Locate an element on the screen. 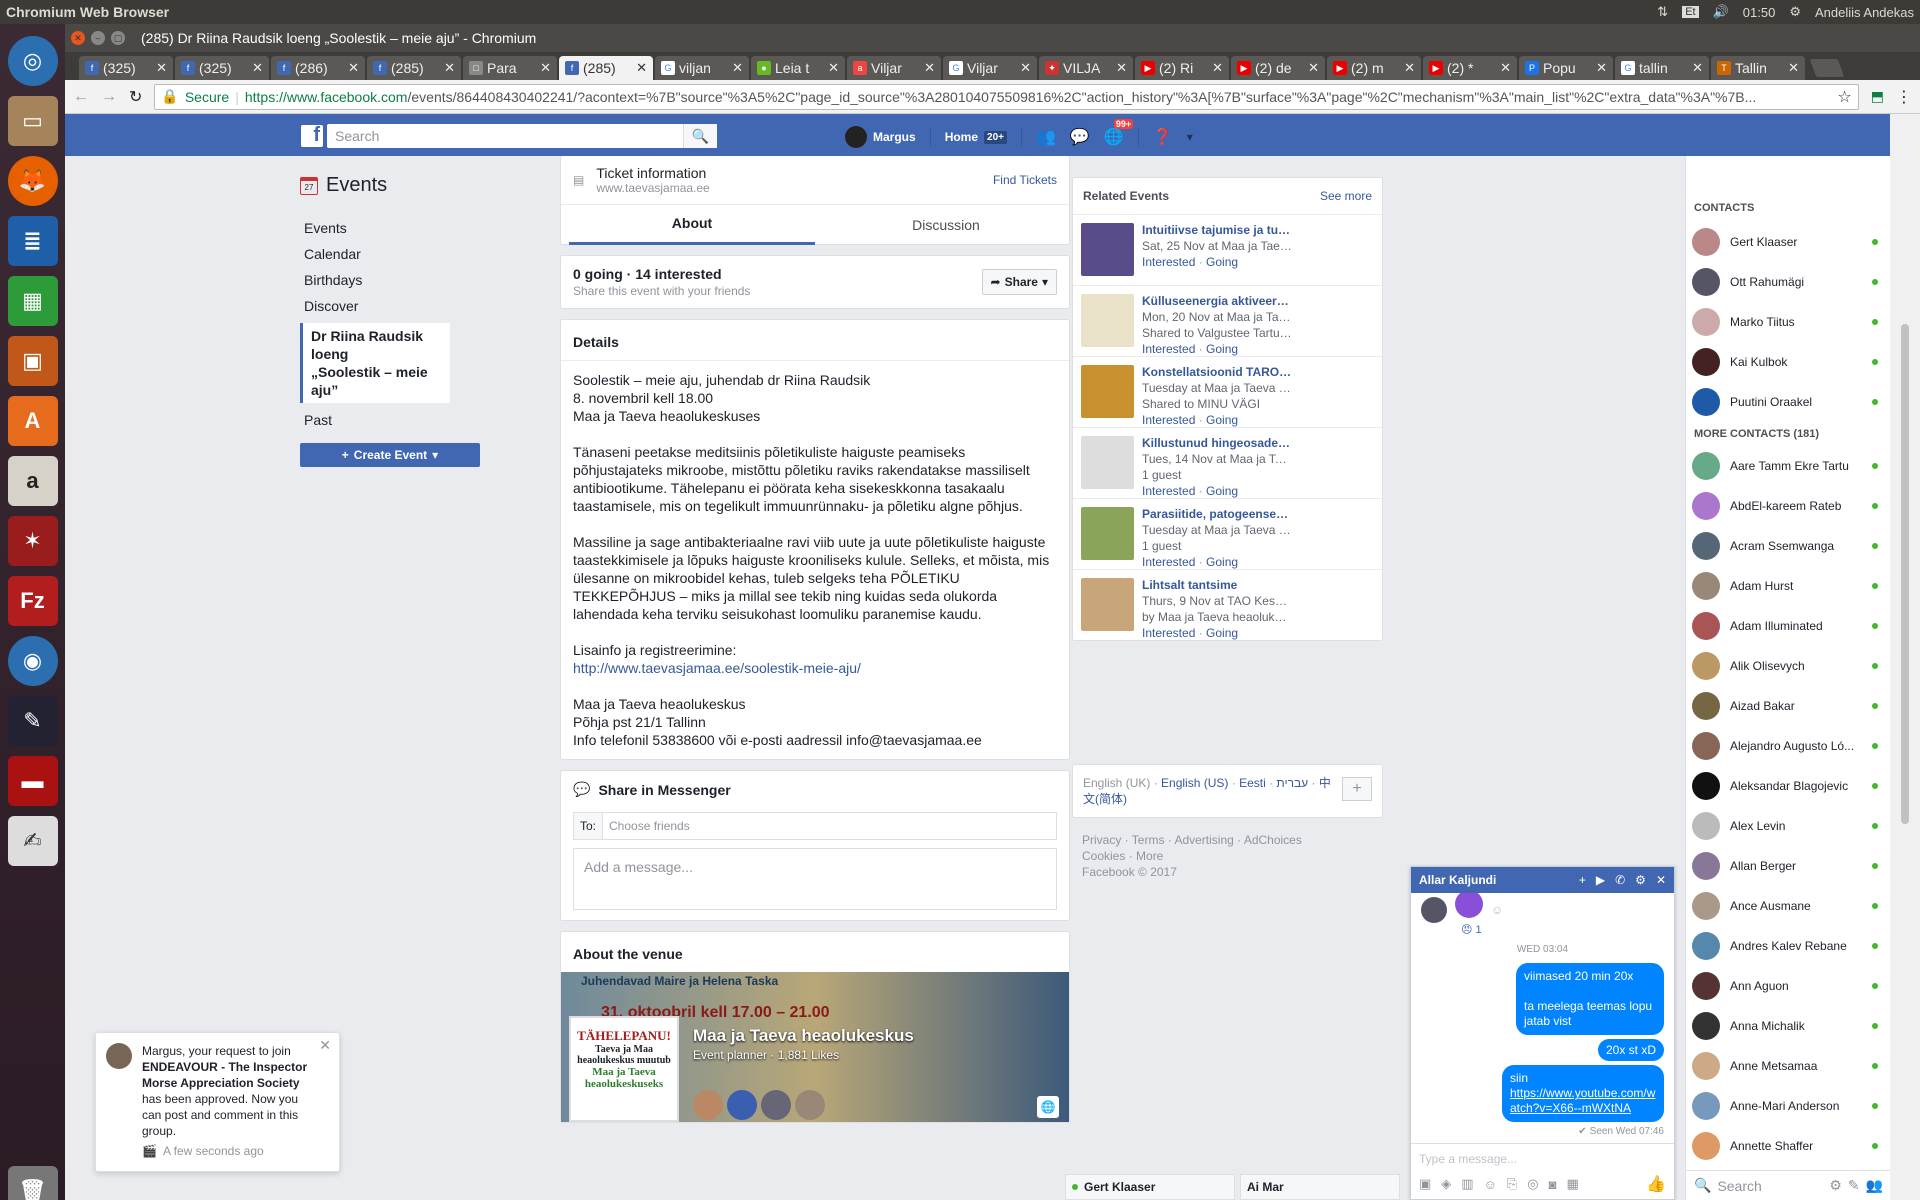 Image resolution: width=1920 pixels, height=1200 pixels. group-icon: 👥 is located at coordinates (1874, 1185).